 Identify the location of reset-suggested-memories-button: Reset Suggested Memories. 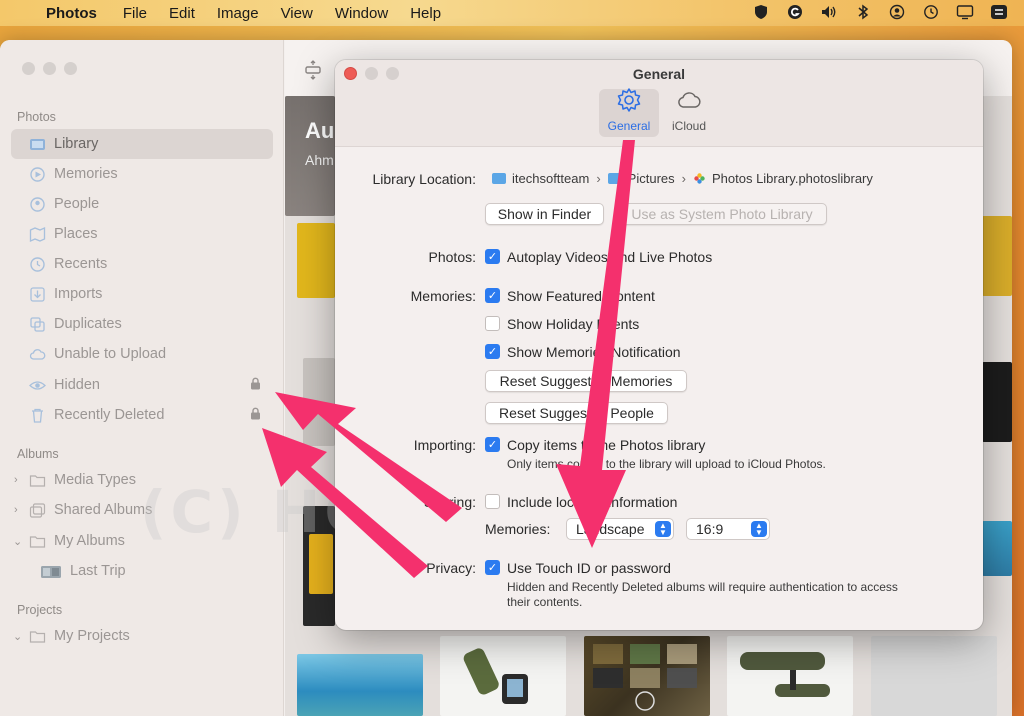
(586, 381).